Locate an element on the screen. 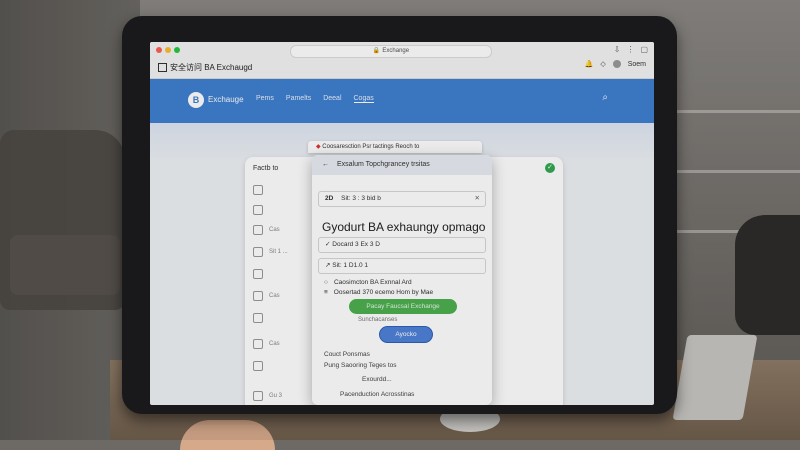 This screenshot has height=450, width=800. site-title: 安全访问 BA Exchaugd is located at coordinates (205, 67).